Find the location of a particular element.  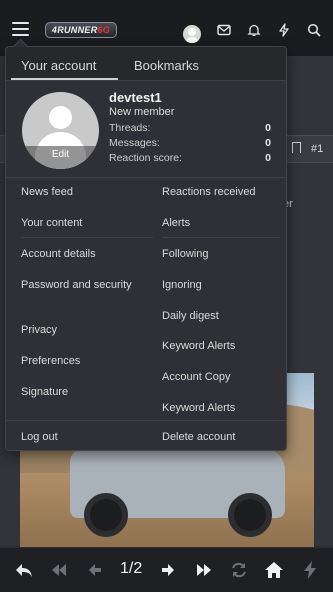

site-logo: 4RUNNER 6G is located at coordinates (81, 30).